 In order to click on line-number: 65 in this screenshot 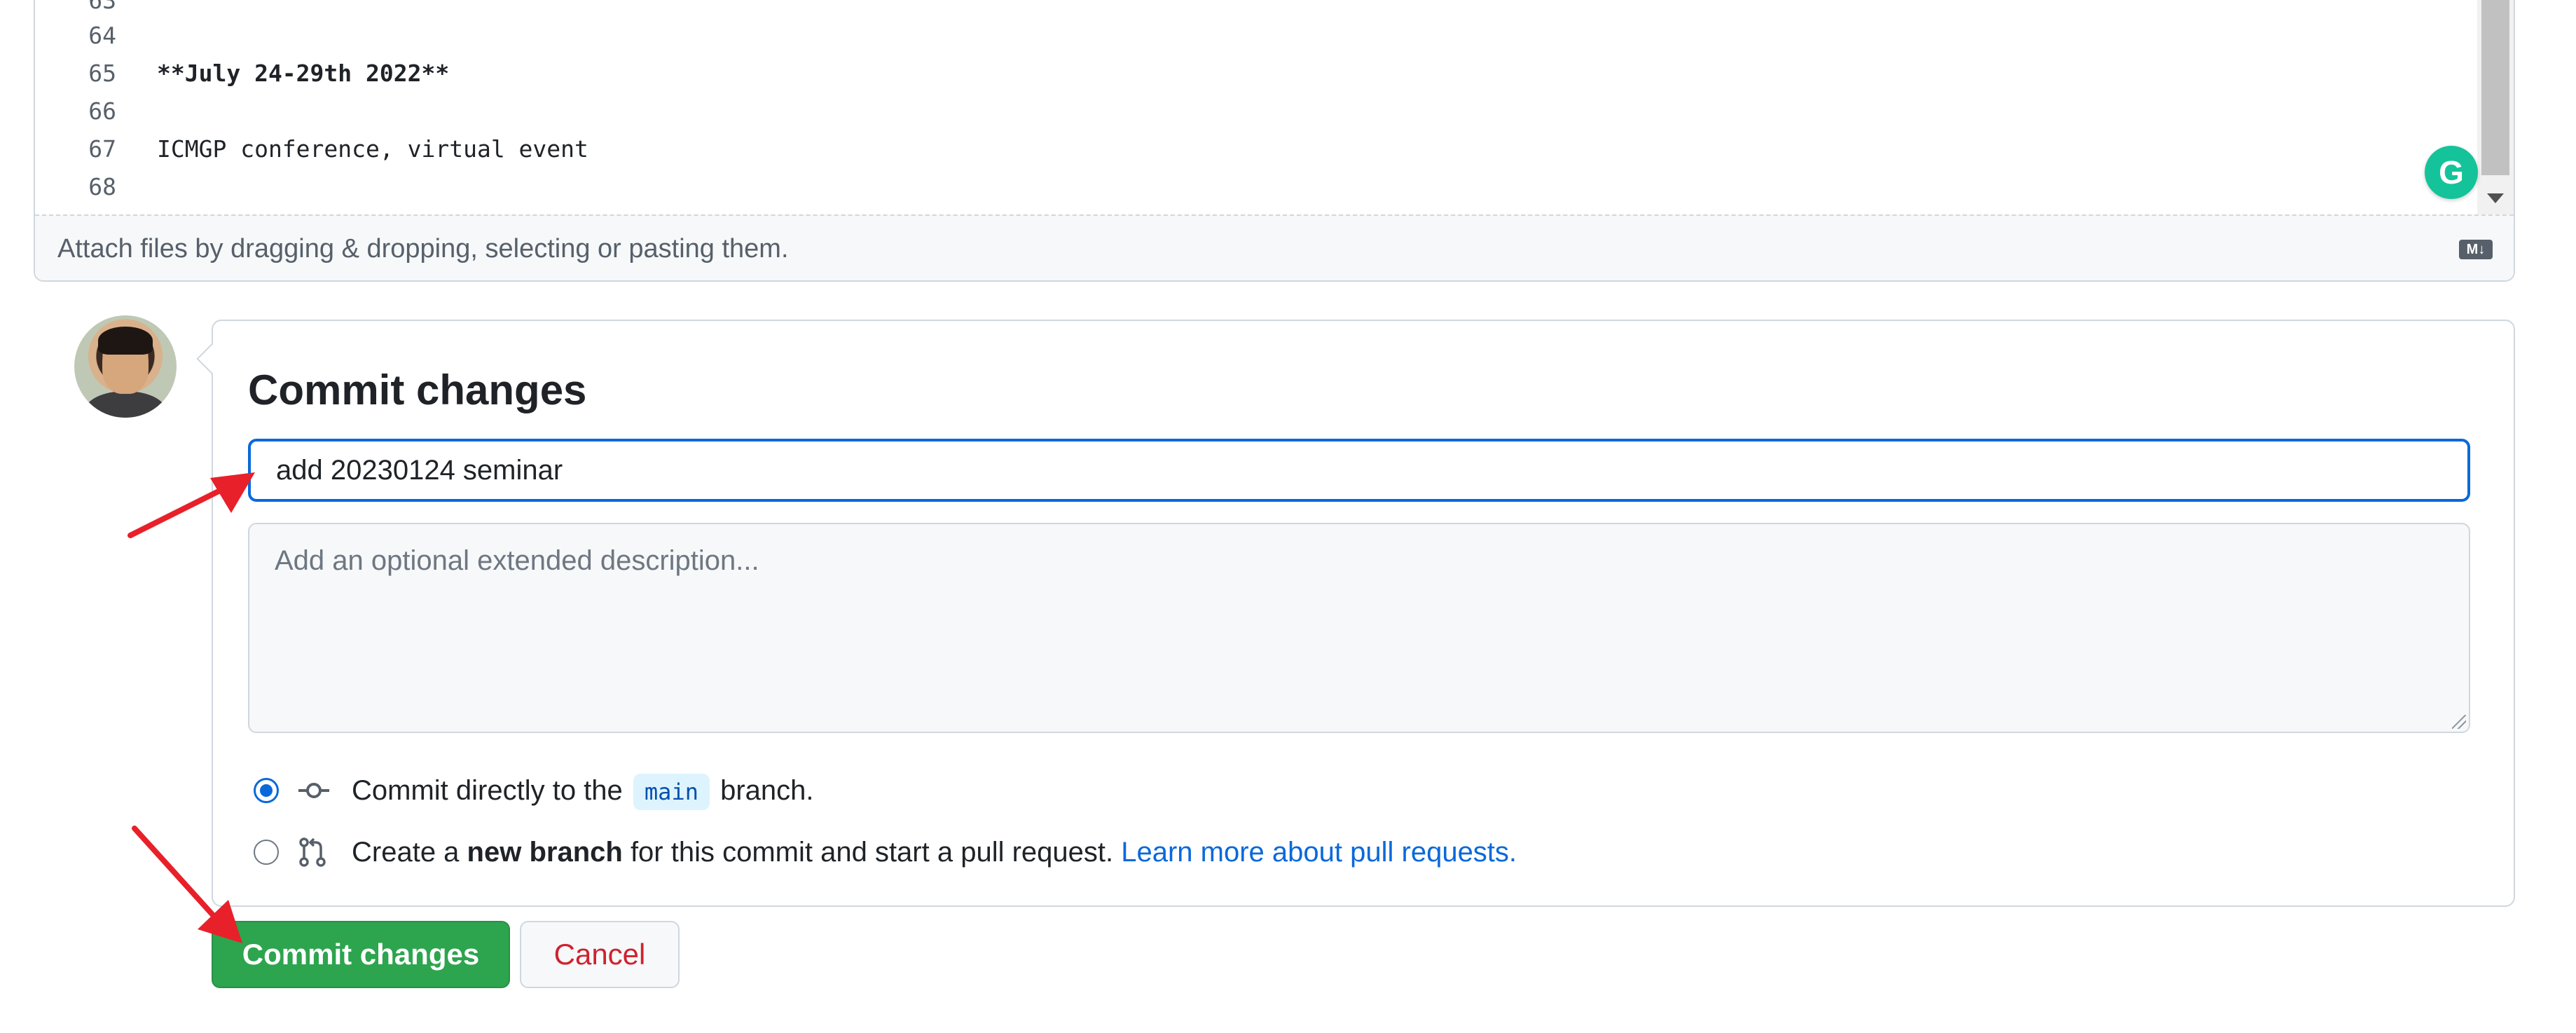, I will do `click(102, 73)`.